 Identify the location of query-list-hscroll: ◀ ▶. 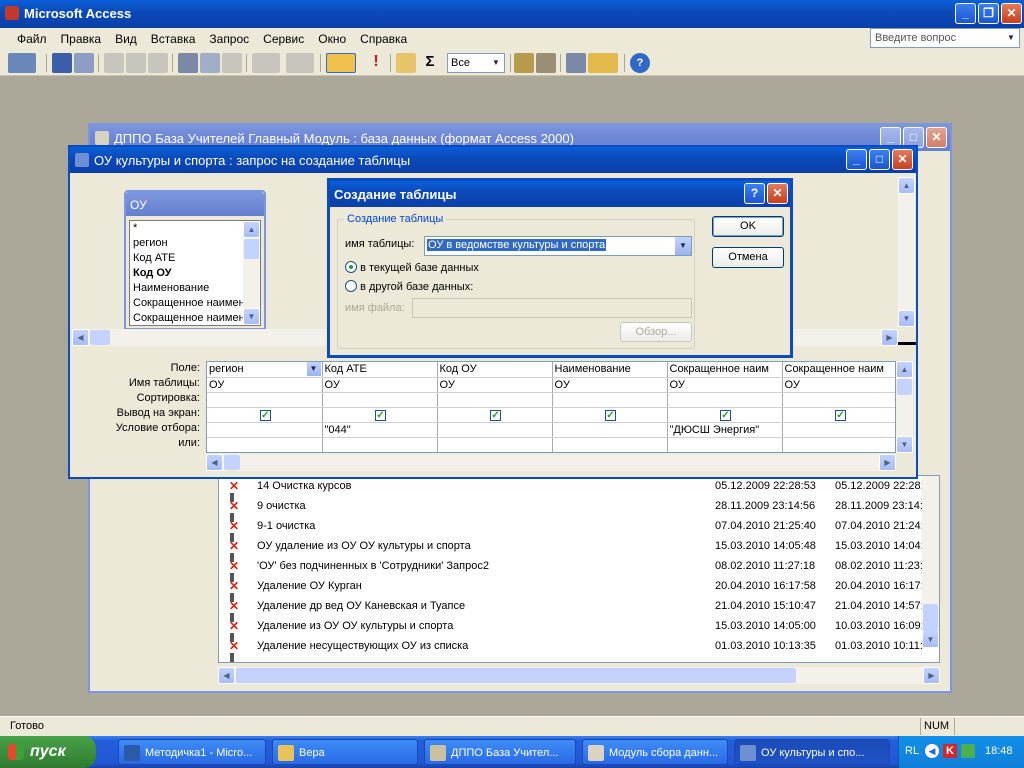
(579, 675).